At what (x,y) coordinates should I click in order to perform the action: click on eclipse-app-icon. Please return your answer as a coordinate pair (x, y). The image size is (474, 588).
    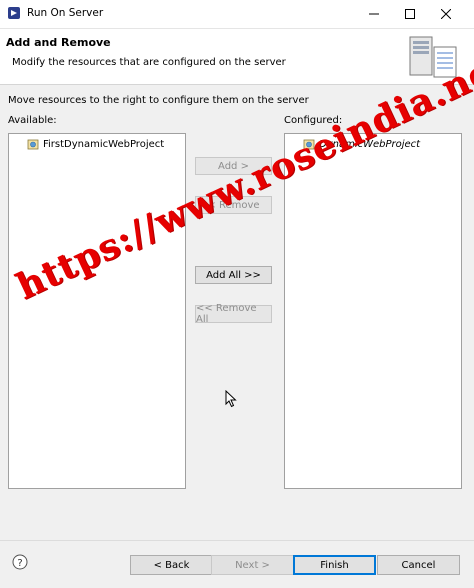
    Looking at the image, I should click on (14, 13).